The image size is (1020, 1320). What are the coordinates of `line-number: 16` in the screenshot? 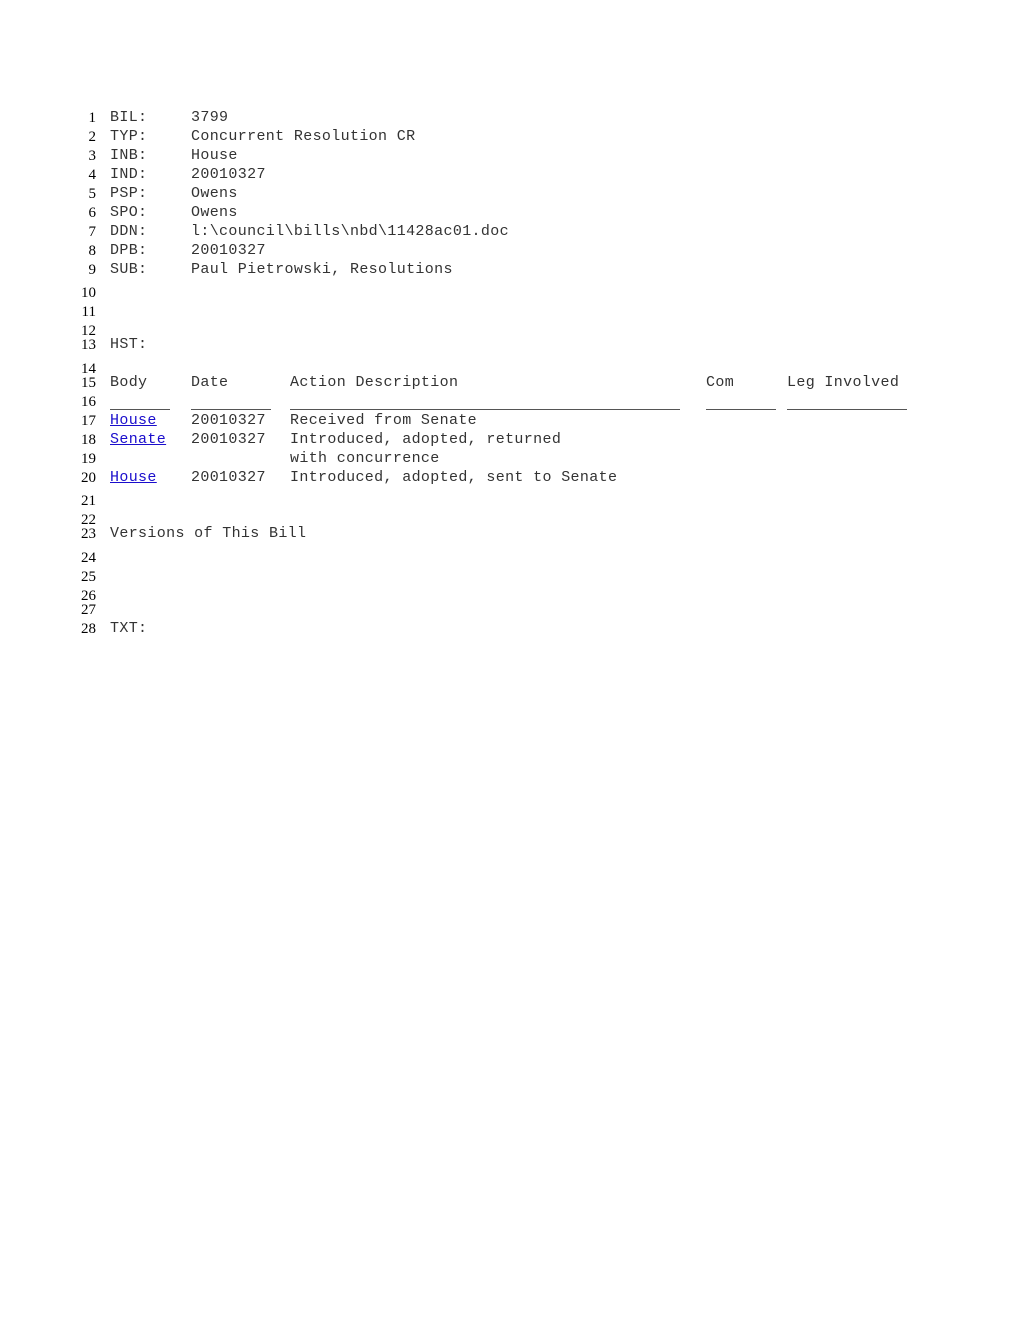 It's located at (88, 402).